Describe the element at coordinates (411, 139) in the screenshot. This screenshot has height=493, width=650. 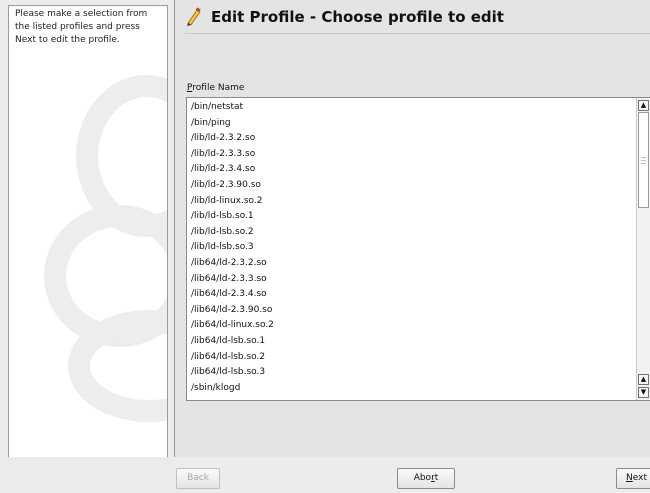
I see `profile-list-item: /lib/ld-2.3.2.so` at that location.